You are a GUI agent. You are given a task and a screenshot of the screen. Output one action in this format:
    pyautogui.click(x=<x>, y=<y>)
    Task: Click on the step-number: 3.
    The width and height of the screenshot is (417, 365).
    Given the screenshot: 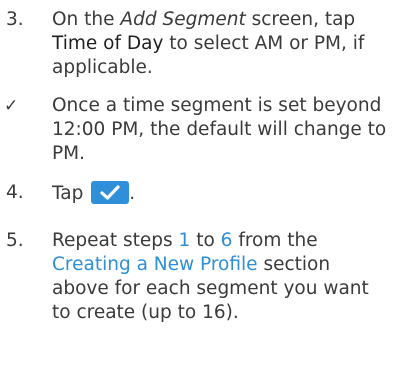 What is the action you would take?
    pyautogui.click(x=15, y=19)
    